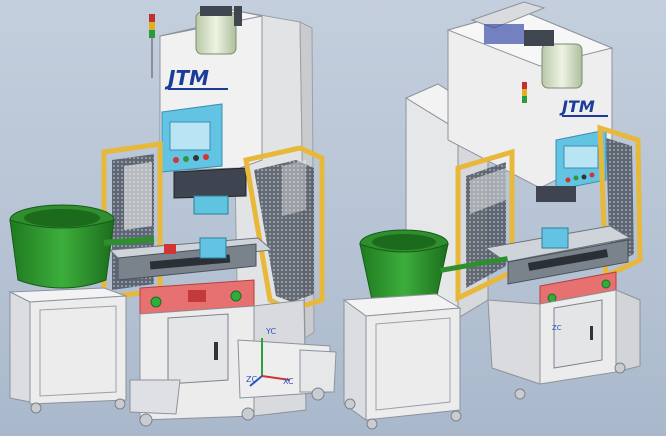  I want to click on right-cabinet-door, so click(578, 334).